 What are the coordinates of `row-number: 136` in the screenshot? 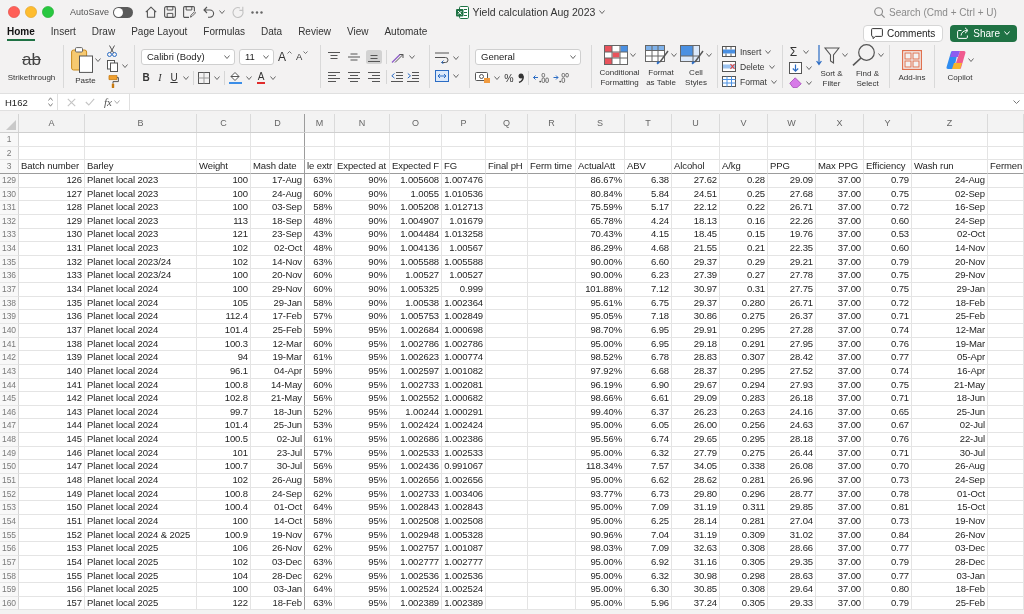 It's located at (9, 276).